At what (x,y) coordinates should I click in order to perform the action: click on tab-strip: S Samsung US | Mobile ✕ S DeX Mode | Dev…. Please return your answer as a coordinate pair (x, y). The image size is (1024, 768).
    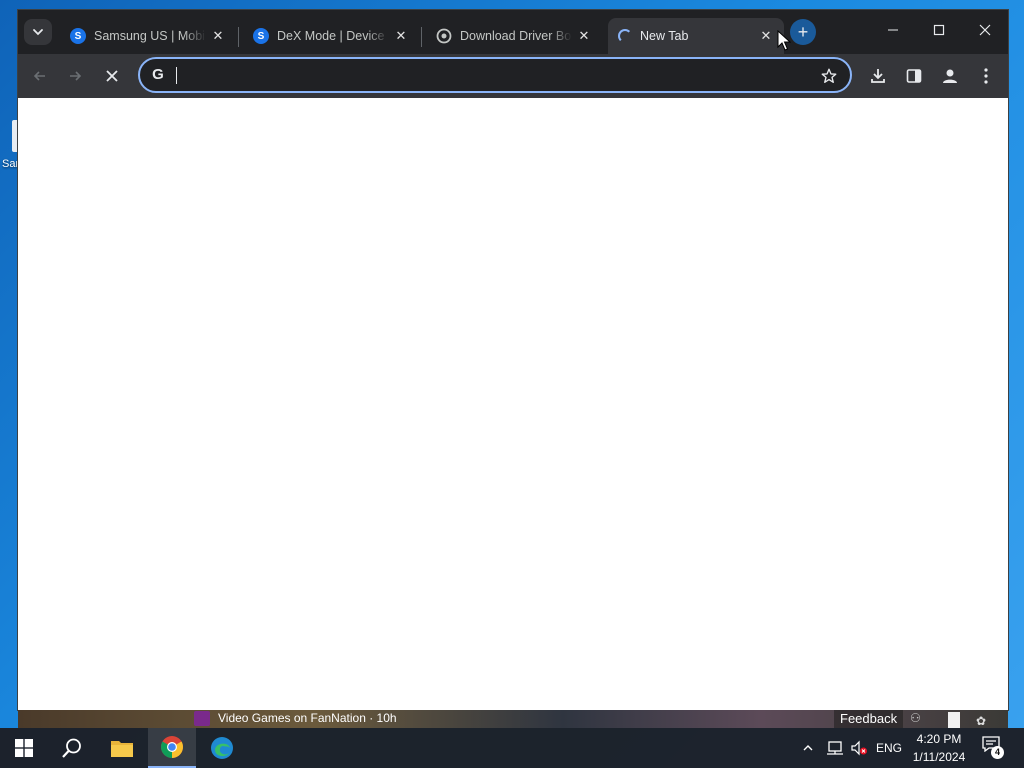
    Looking at the image, I should click on (513, 32).